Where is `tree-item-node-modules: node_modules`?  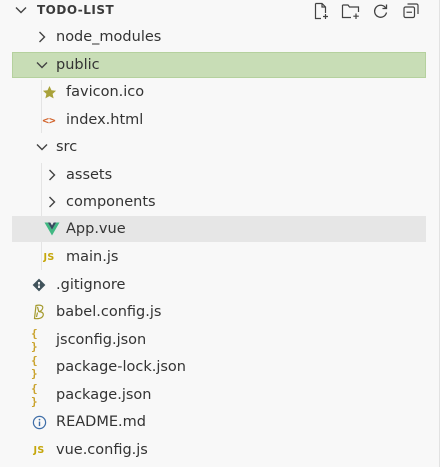
tree-item-node-modules: node_modules is located at coordinates (213, 37).